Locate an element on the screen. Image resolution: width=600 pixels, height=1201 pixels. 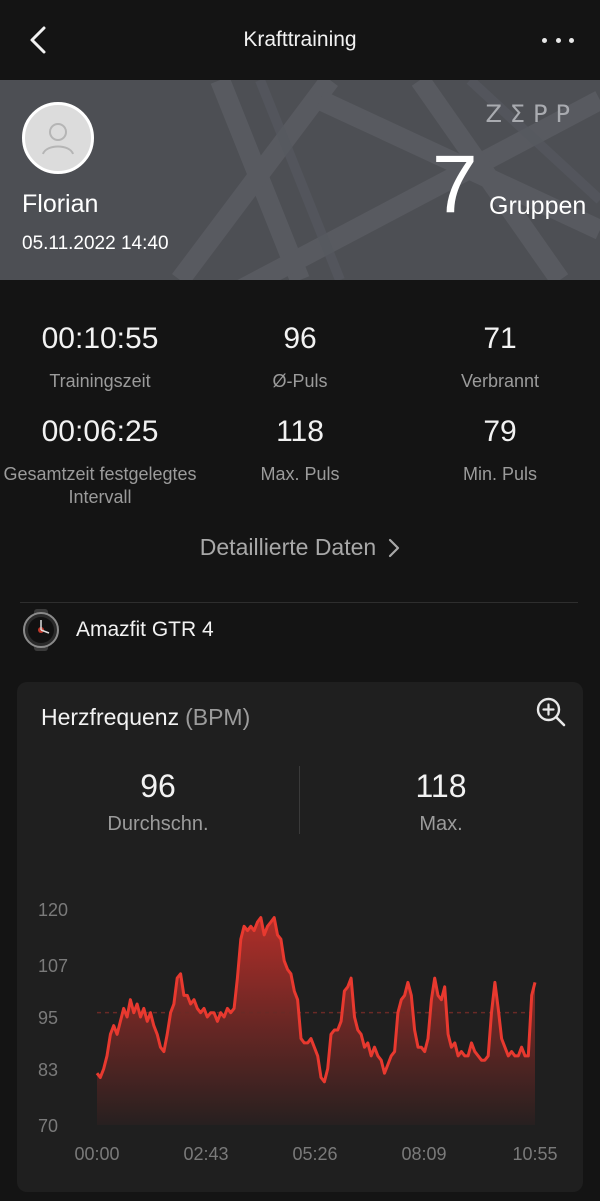
brand-logo: ZΣPP is located at coordinates (531, 114).